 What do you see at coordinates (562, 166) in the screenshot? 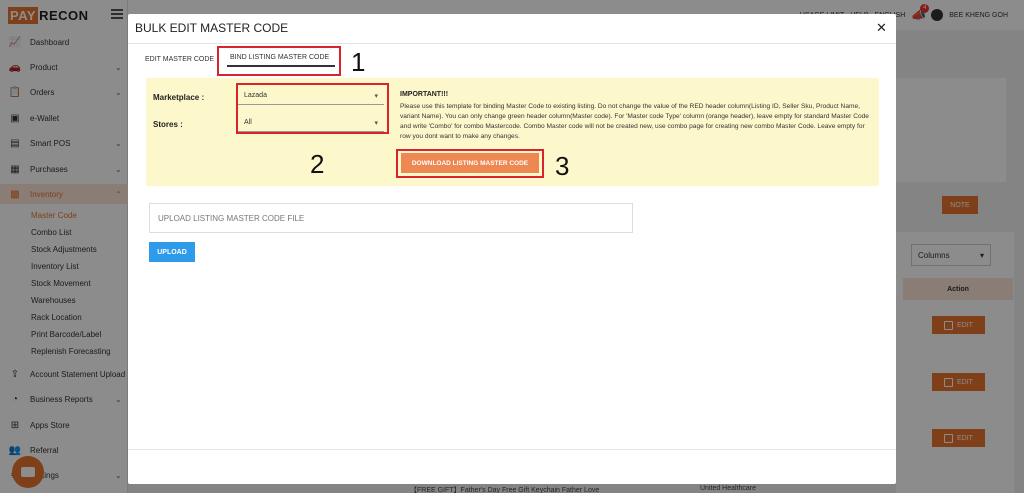
I see `annotation-number-3: 3` at bounding box center [562, 166].